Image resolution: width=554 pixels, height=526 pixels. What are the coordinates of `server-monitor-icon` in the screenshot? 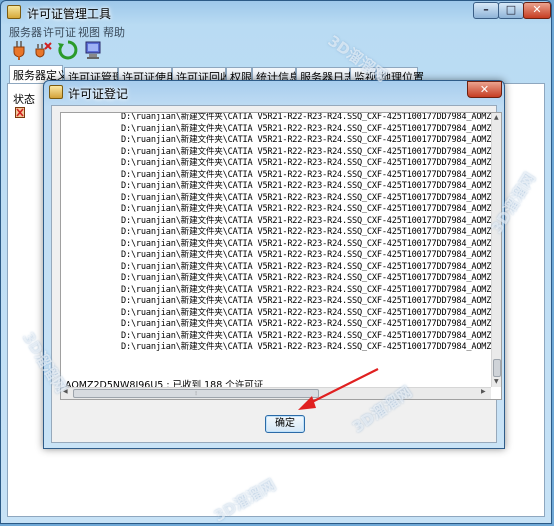 It's located at (93, 50).